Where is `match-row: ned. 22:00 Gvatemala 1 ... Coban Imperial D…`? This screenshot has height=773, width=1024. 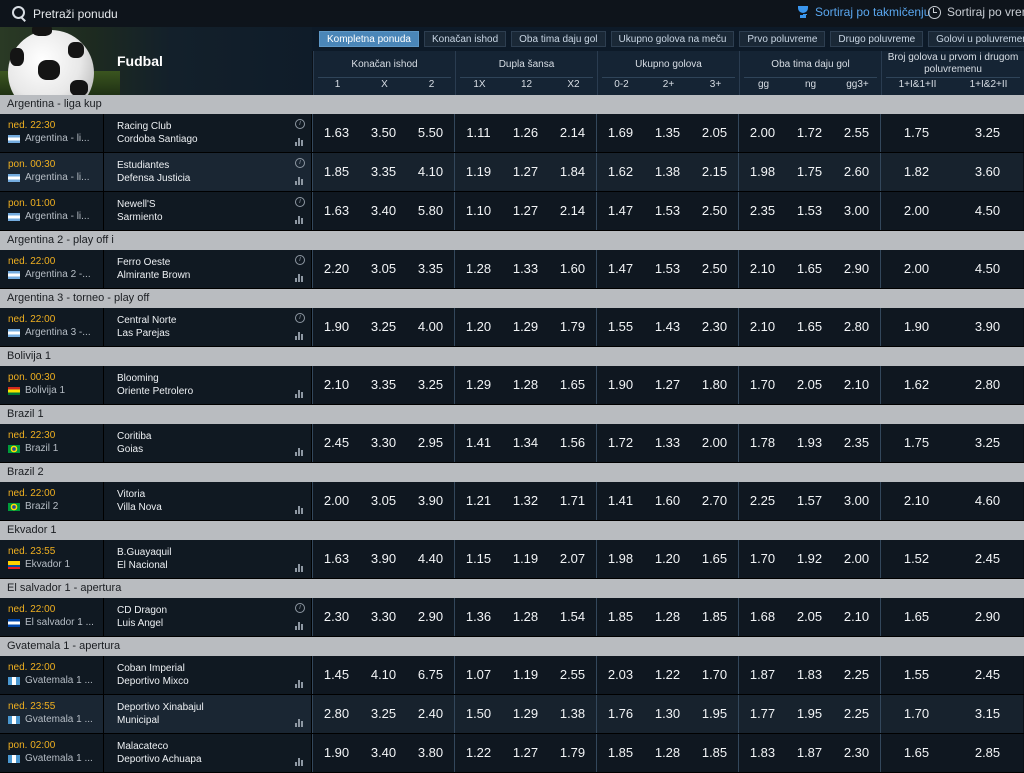 match-row: ned. 22:00 Gvatemala 1 ... Coban Imperial D… is located at coordinates (512, 675).